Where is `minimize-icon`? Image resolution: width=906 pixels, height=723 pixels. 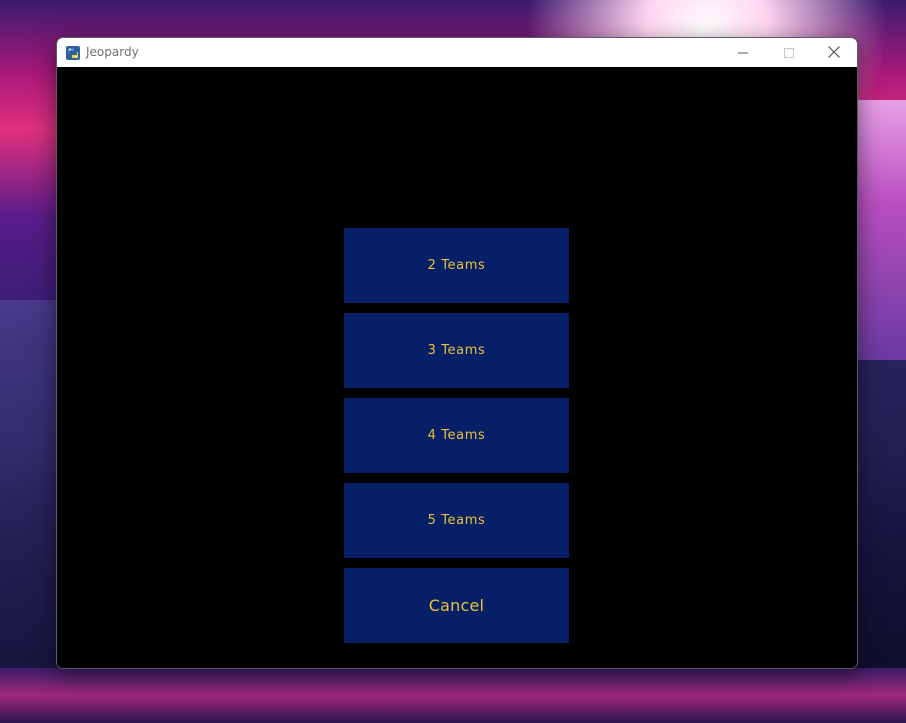 minimize-icon is located at coordinates (743, 52).